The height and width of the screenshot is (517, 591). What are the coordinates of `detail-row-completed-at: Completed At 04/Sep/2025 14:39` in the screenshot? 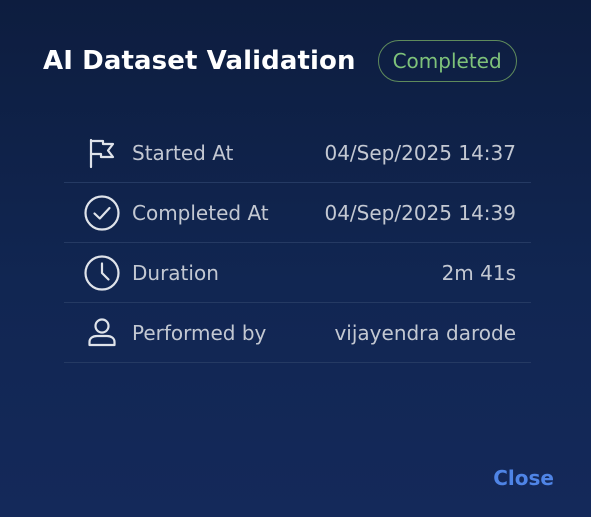 It's located at (297, 213).